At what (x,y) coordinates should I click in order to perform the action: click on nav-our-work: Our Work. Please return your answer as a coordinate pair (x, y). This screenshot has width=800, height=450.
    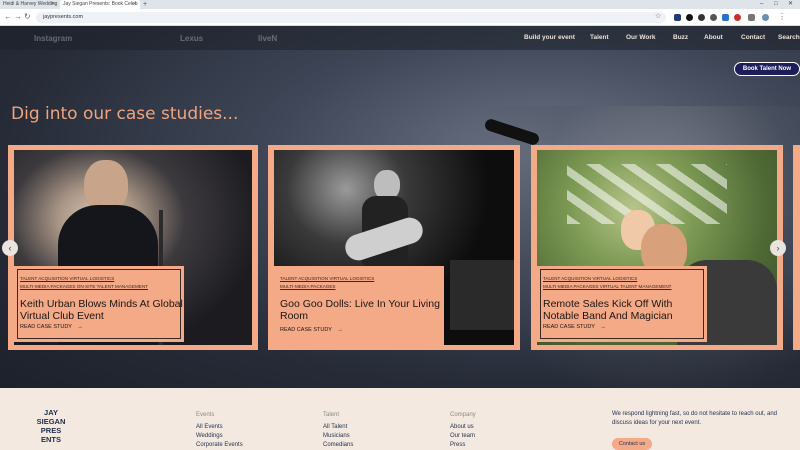
    Looking at the image, I should click on (641, 37).